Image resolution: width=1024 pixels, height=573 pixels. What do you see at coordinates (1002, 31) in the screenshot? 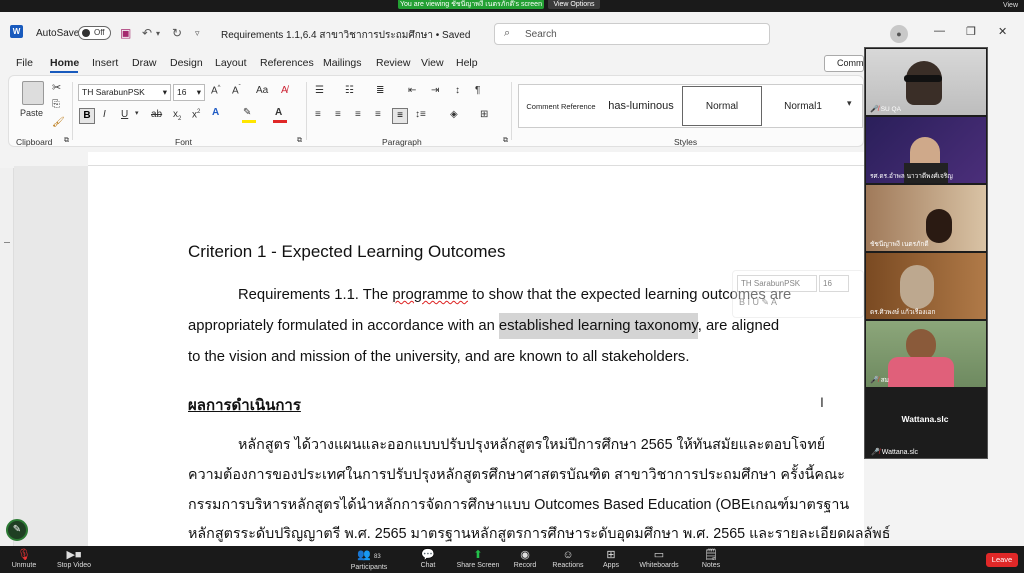
I see `close-icon: ✕` at bounding box center [1002, 31].